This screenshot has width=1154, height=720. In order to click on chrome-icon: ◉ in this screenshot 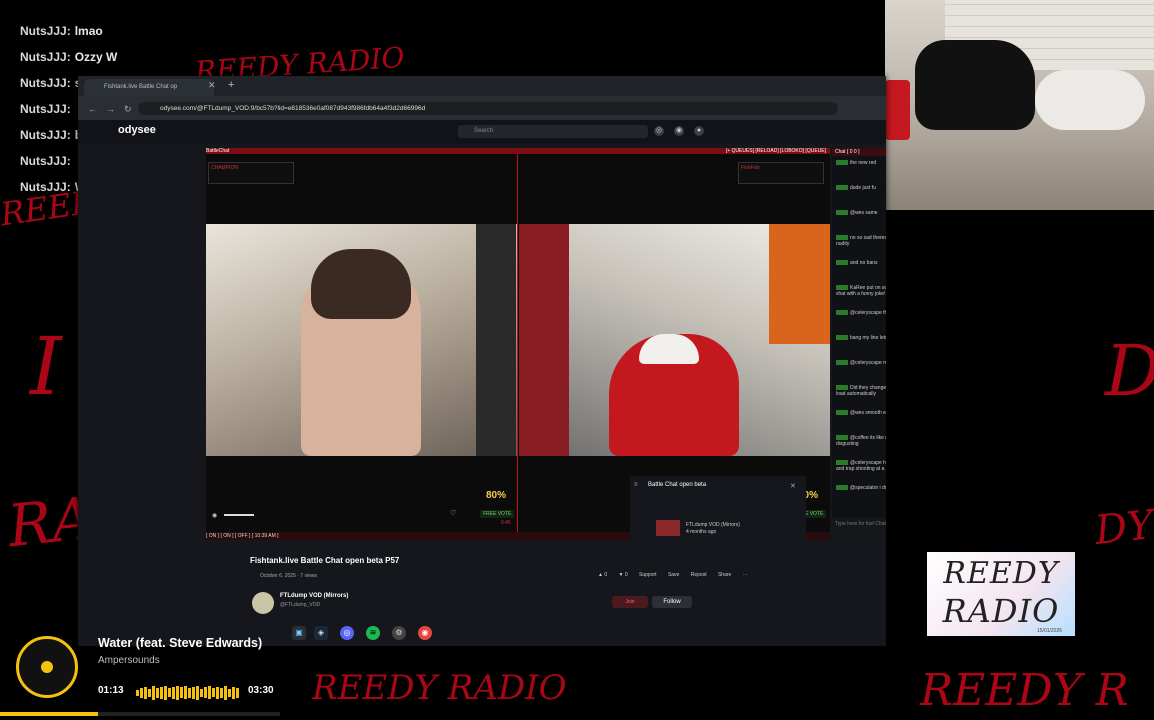, I will do `click(425, 633)`.